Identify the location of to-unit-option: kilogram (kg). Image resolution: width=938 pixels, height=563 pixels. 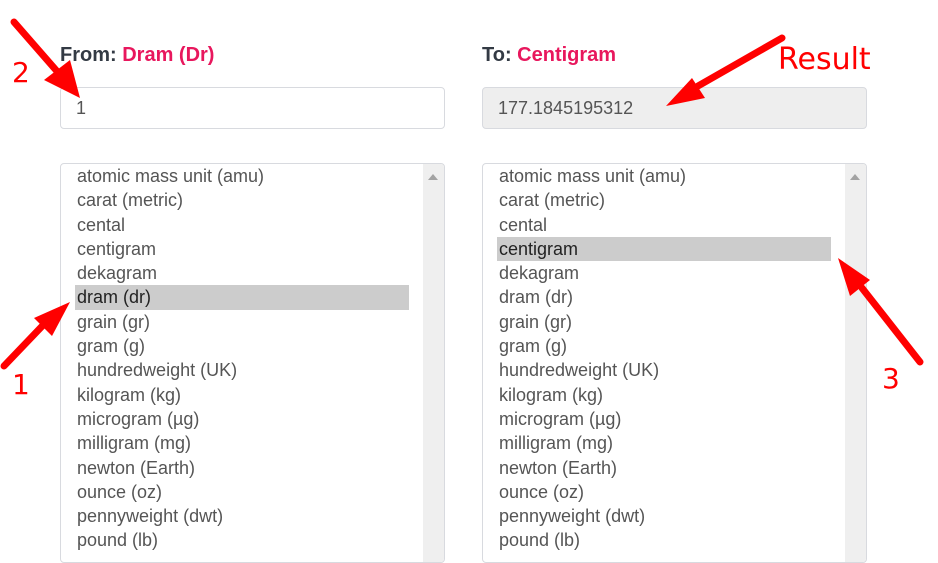
(664, 395).